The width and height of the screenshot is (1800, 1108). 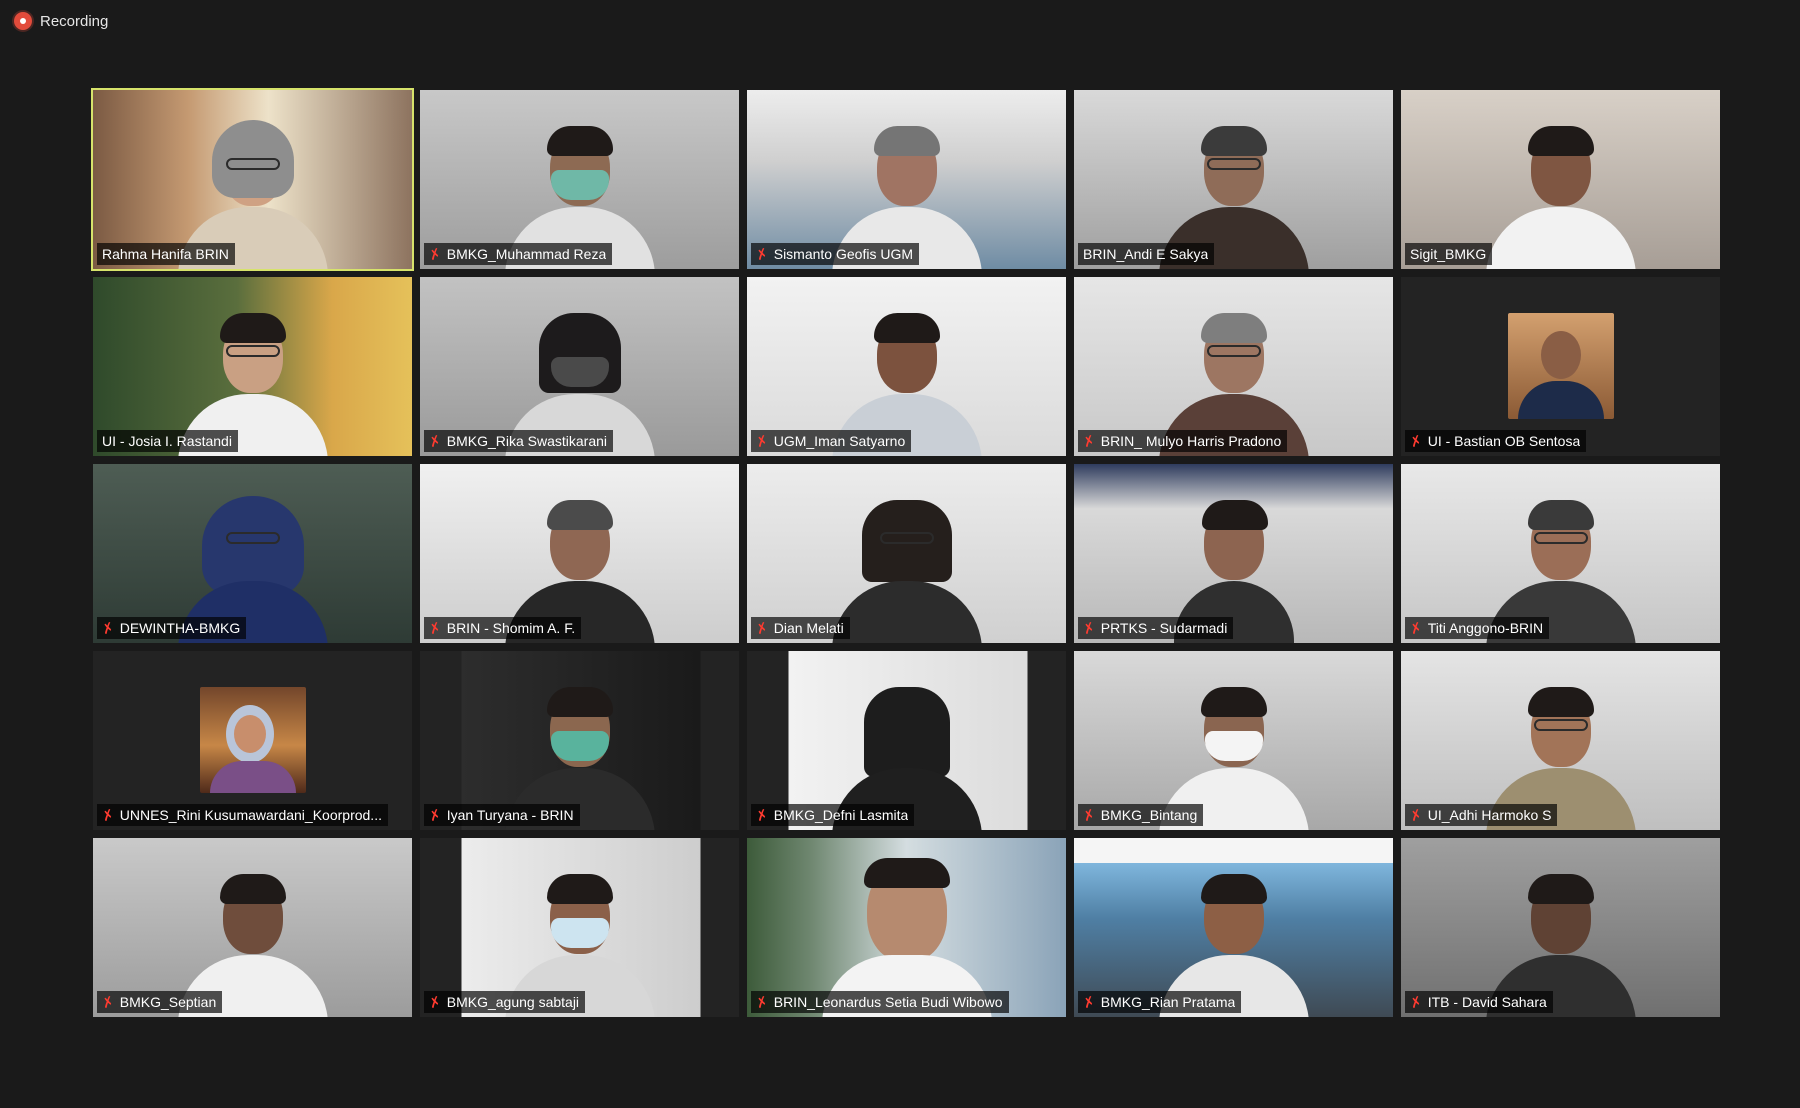 I want to click on participant-tile: ✗ PRTKS - Sudarmadi, so click(x=1233, y=553).